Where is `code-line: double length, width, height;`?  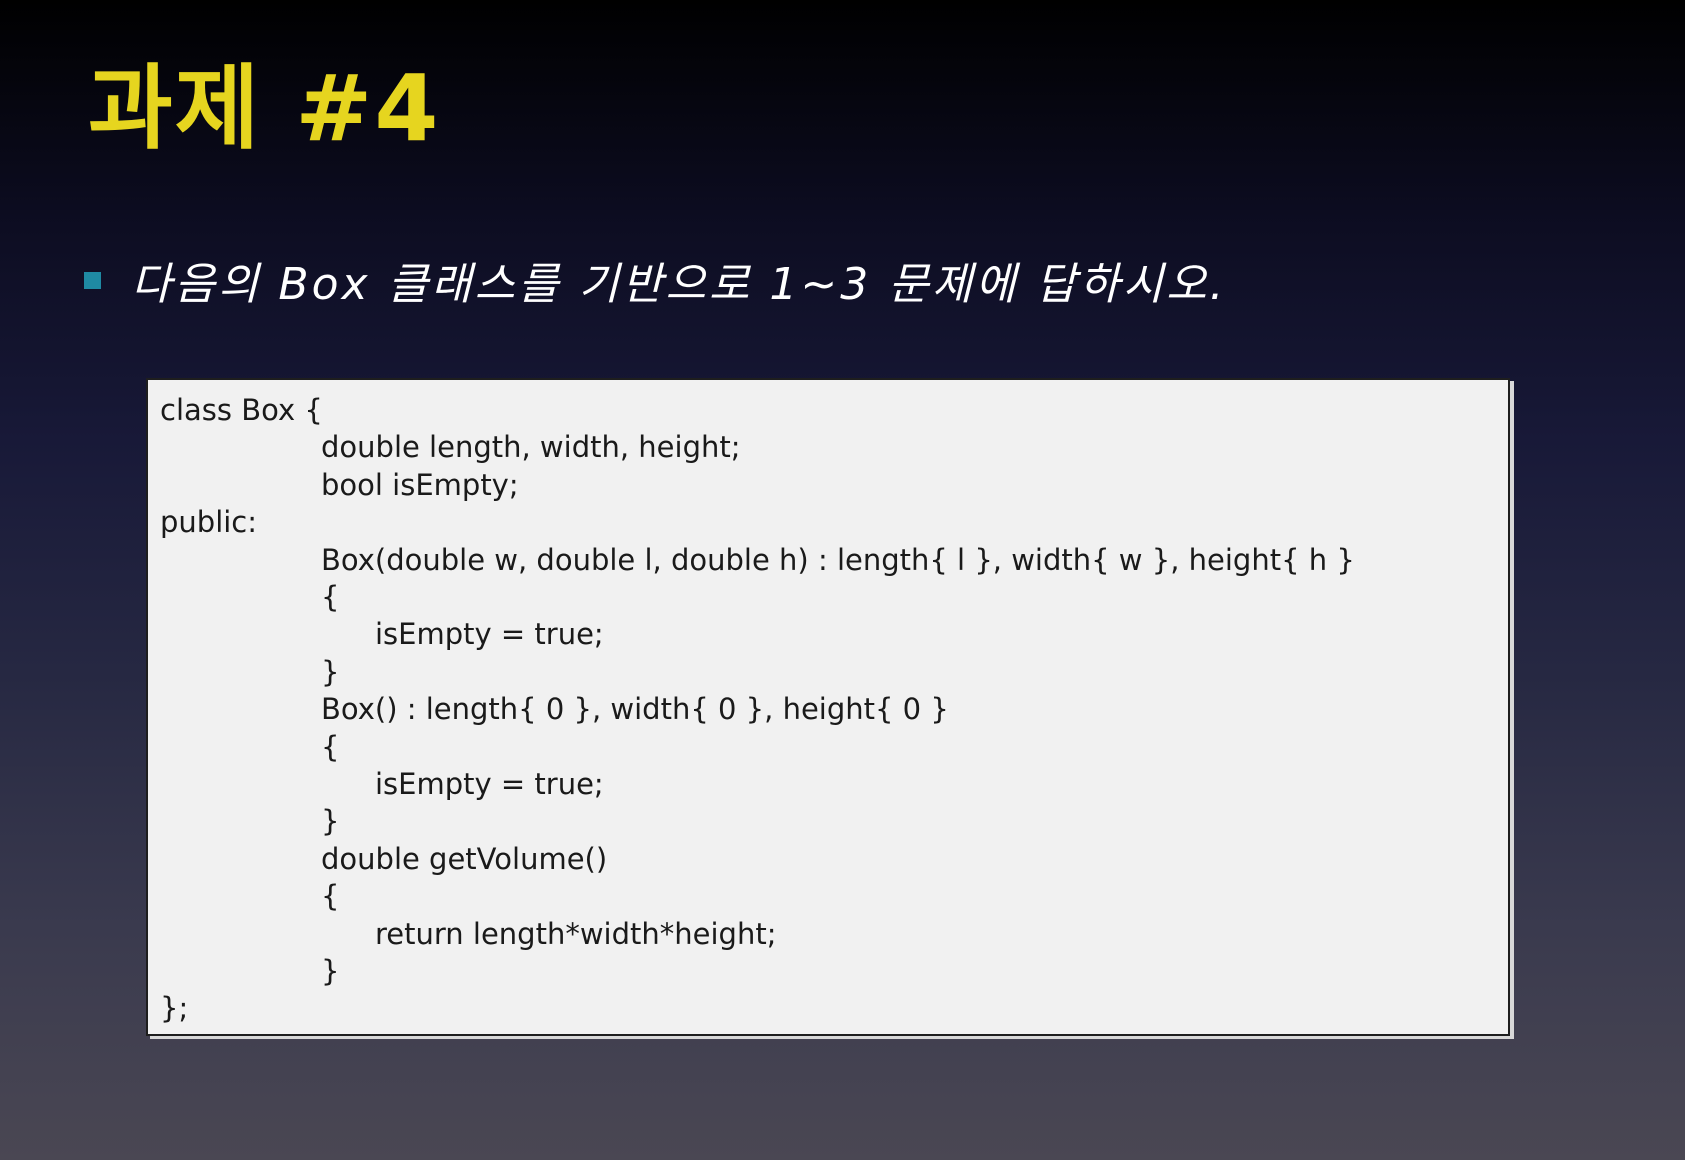 code-line: double length, width, height; is located at coordinates (531, 447).